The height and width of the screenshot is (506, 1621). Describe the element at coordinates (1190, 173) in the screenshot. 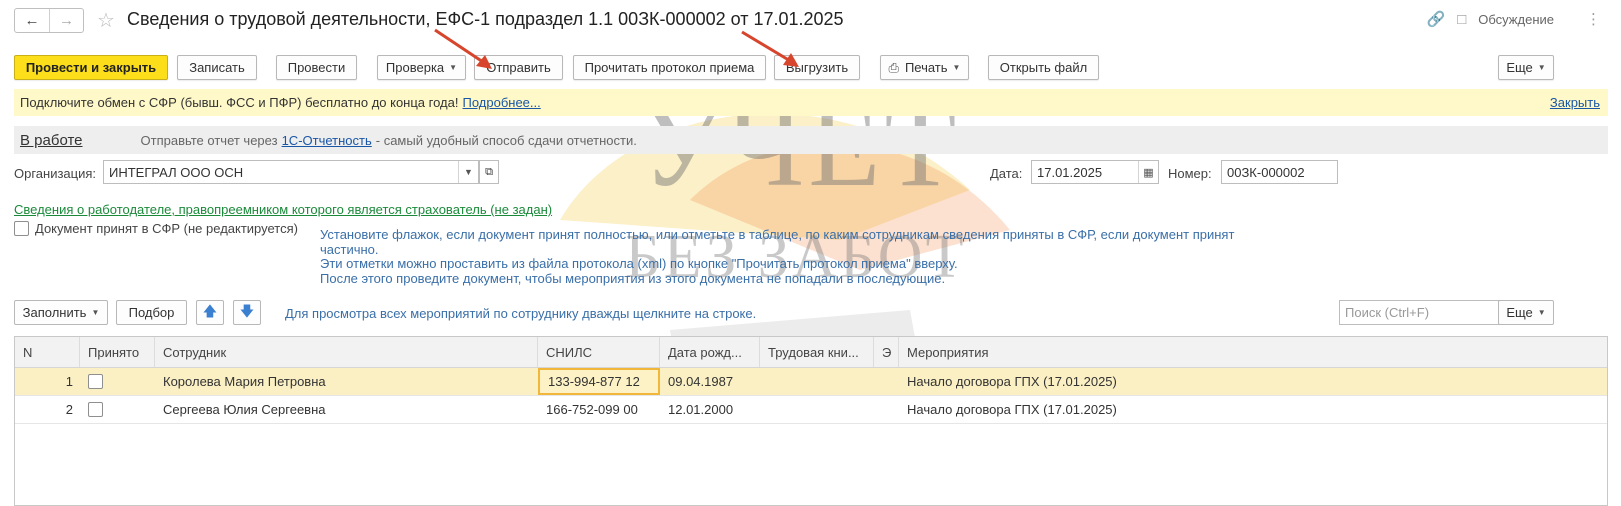

I see `number-label: Номер:` at that location.